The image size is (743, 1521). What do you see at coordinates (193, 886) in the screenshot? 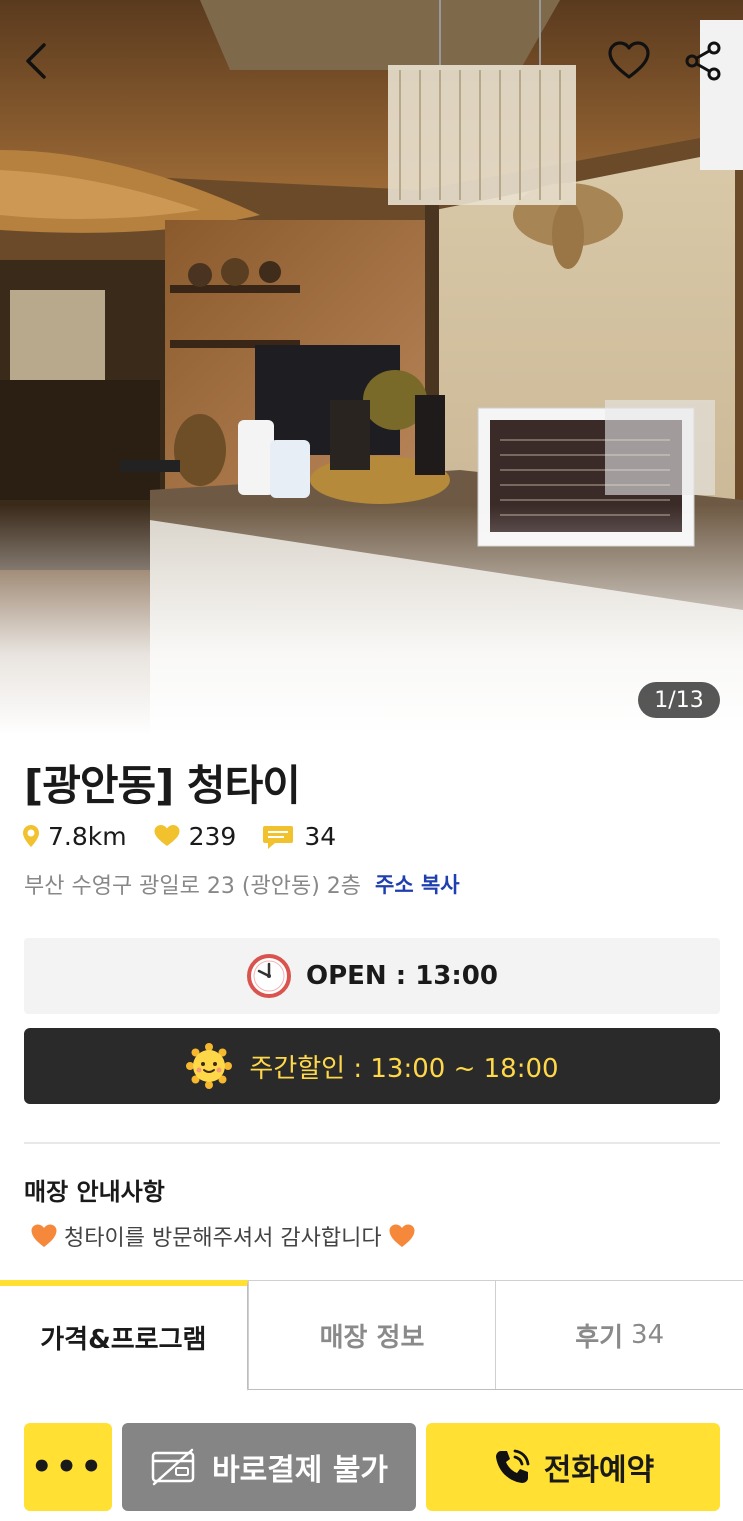
I see `store-address: 부산 수영구 광일로 23 (광안동) 2층` at bounding box center [193, 886].